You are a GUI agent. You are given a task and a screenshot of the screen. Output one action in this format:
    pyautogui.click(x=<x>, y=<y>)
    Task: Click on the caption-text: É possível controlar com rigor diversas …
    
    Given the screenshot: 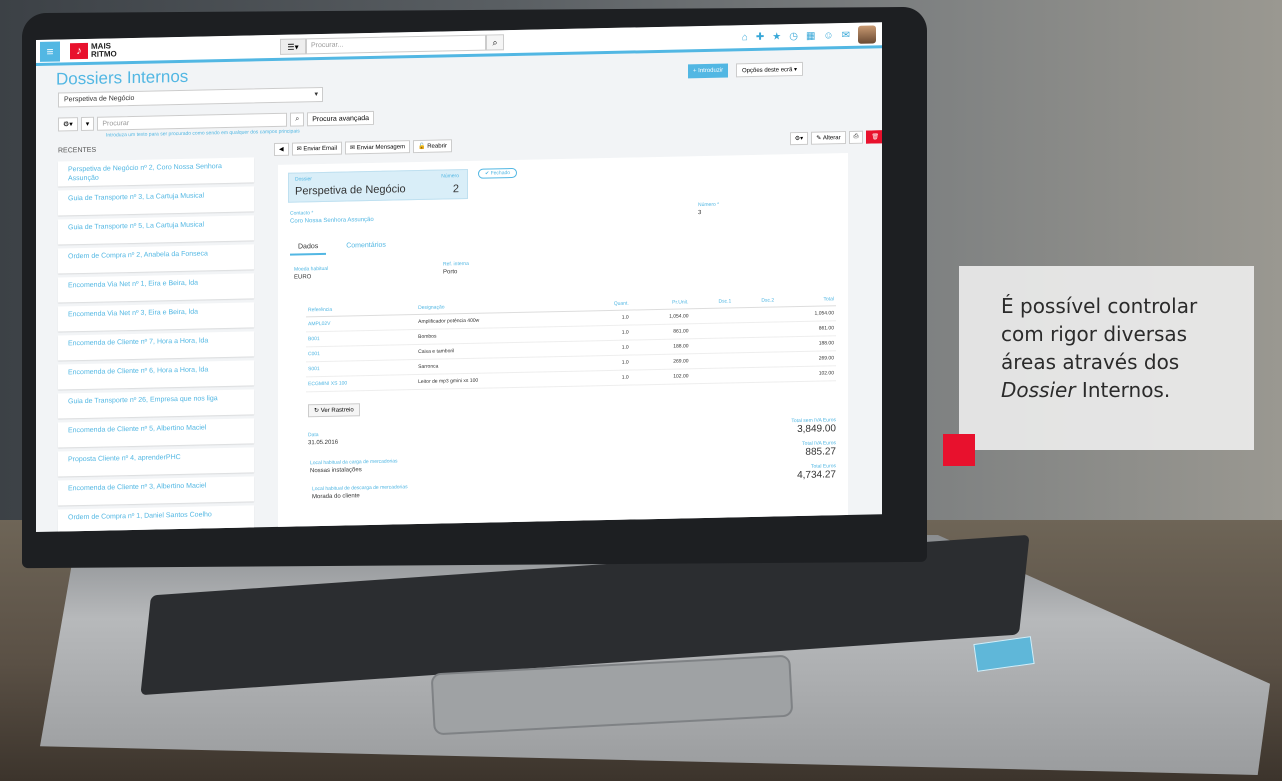 What is the action you would take?
    pyautogui.click(x=1099, y=348)
    